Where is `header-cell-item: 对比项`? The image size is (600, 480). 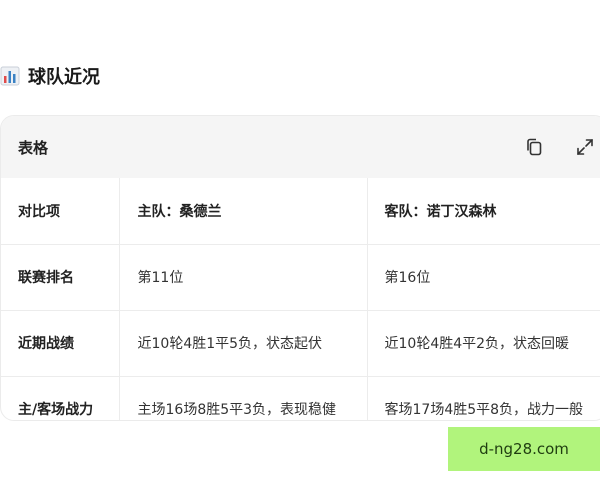 header-cell-item: 对比项 is located at coordinates (60, 211).